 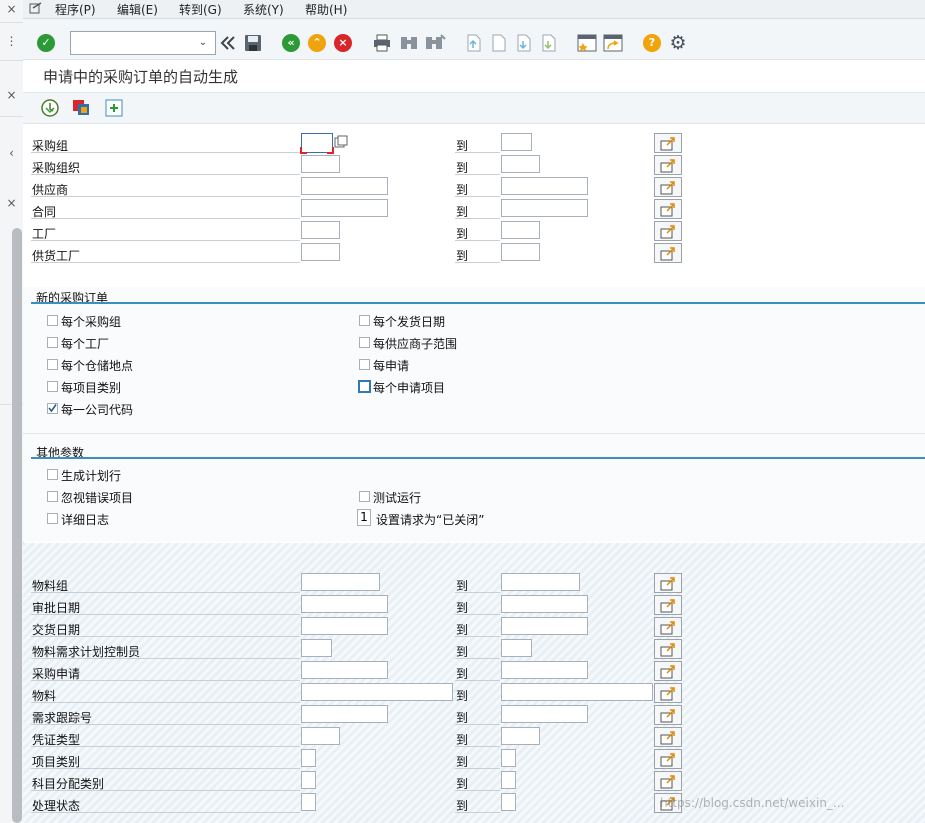 I want to click on checkbox-per-purchasing-group, so click(x=52, y=320).